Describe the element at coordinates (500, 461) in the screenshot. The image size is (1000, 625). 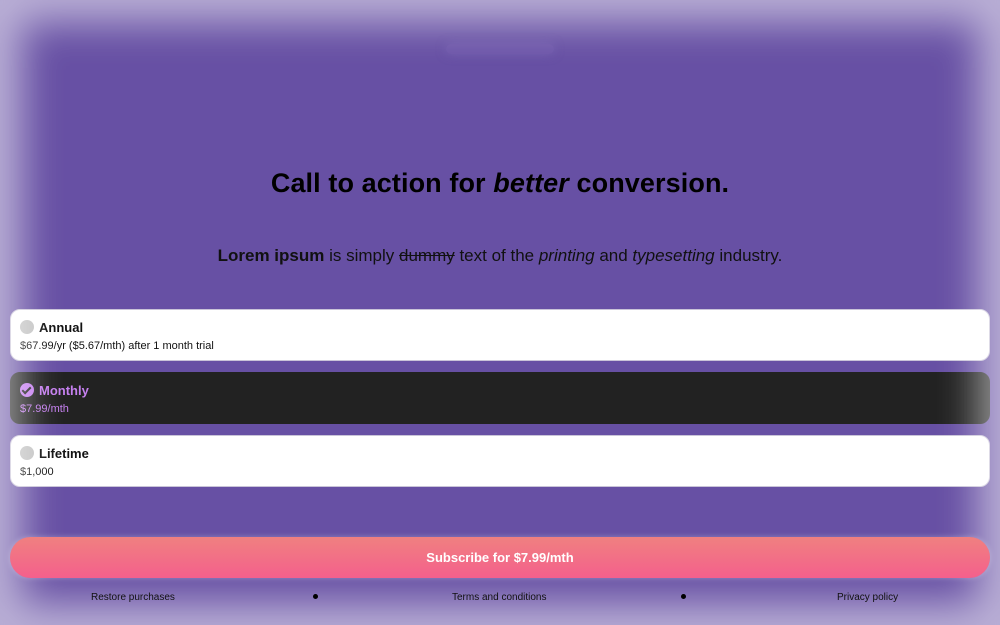
I see `plan-option-lifetime: Lifetime $1,000` at that location.